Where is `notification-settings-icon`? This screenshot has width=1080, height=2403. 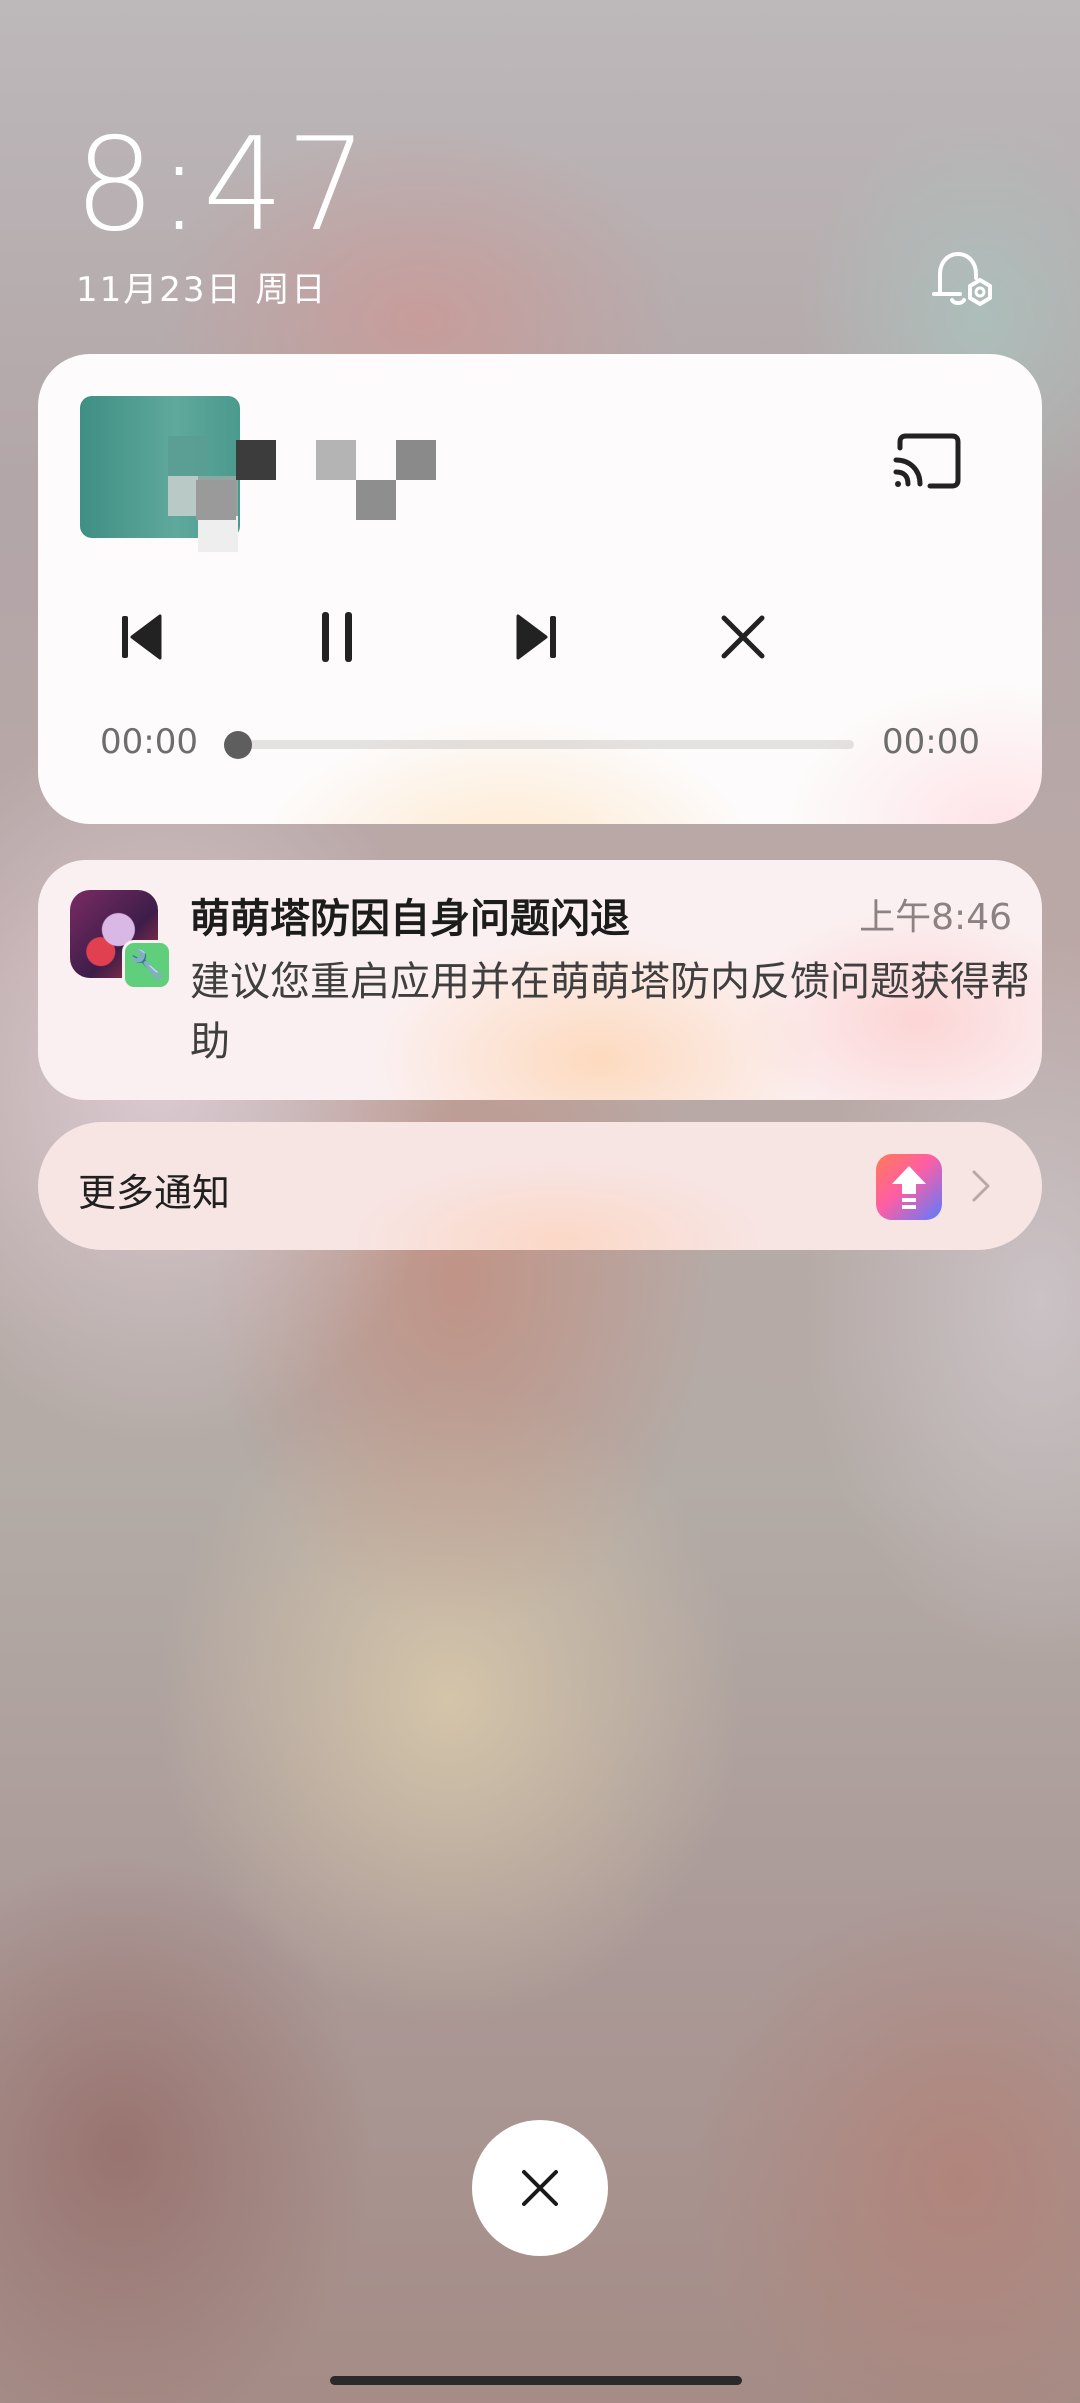
notification-settings-icon is located at coordinates (964, 279).